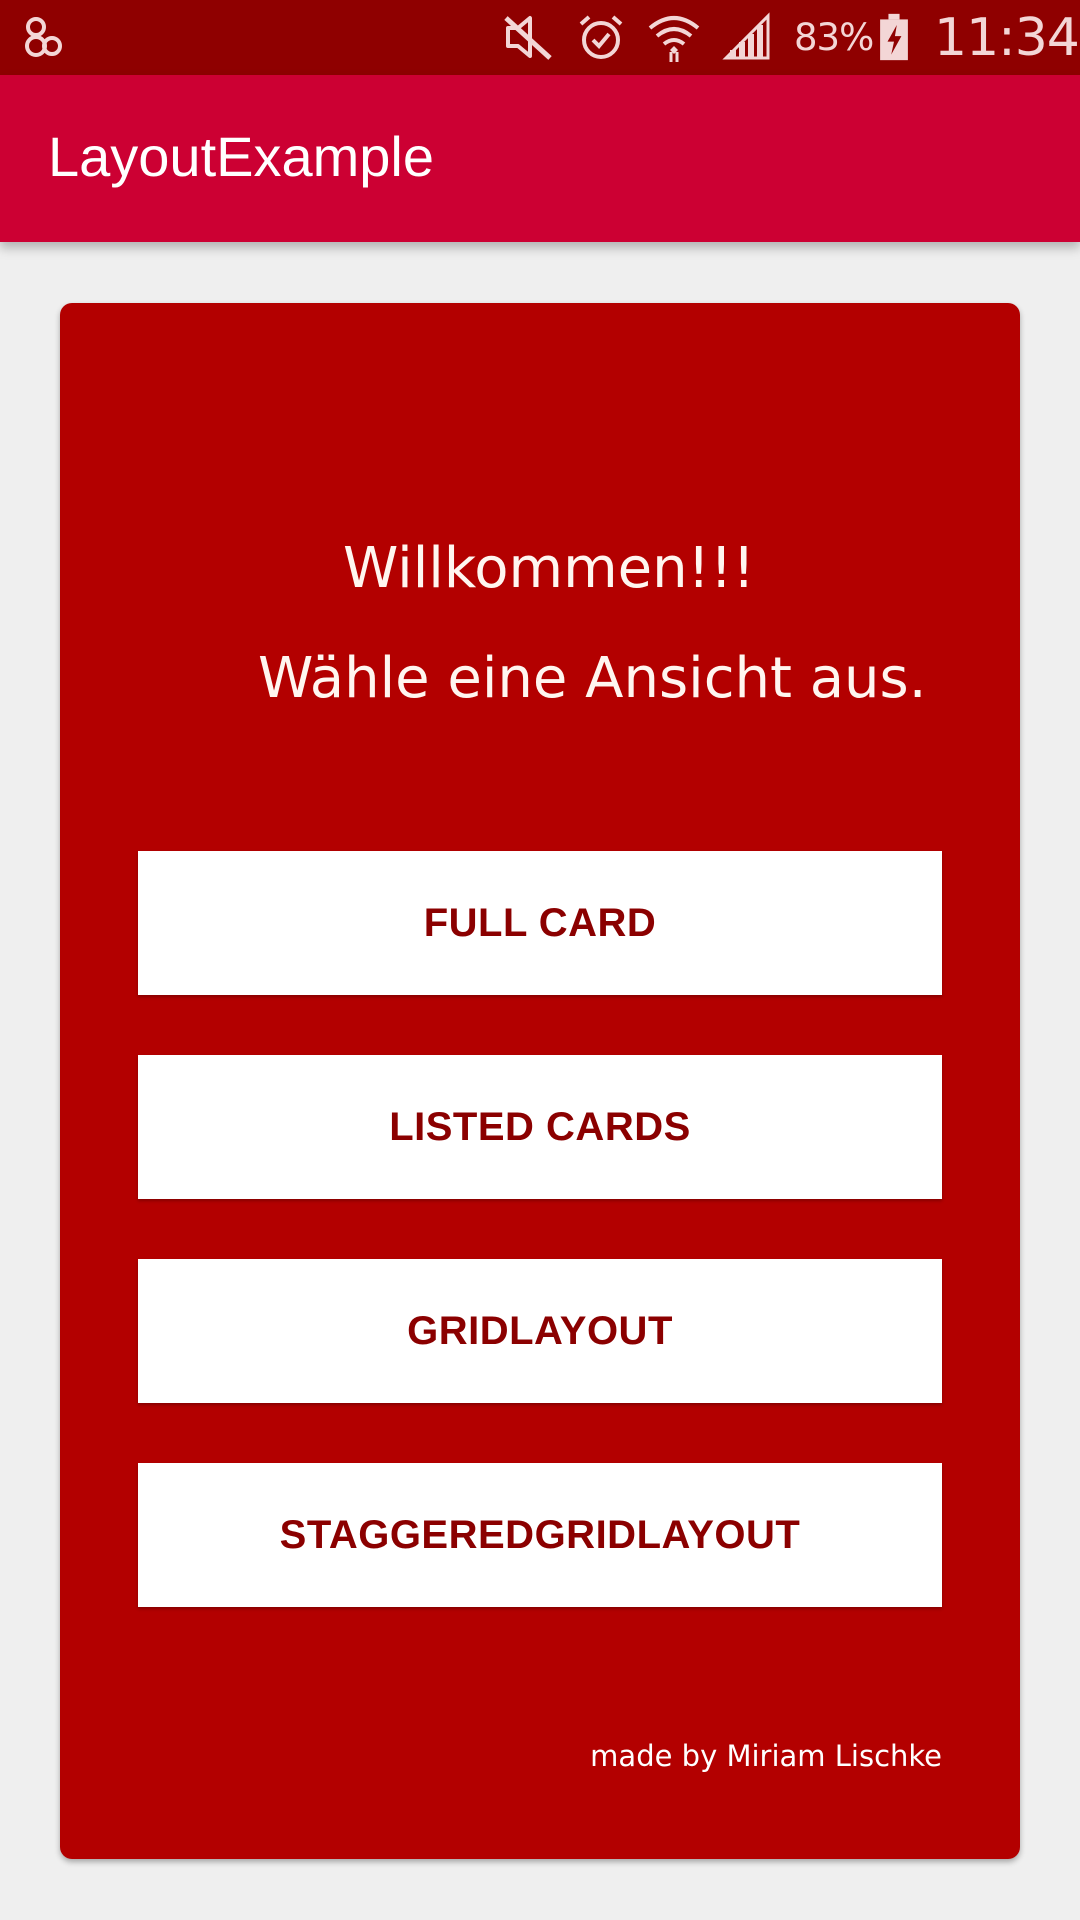 This screenshot has width=1080, height=1920. What do you see at coordinates (592, 678) in the screenshot?
I see `welcome-subheading: Wähle eine Ansicht aus.` at bounding box center [592, 678].